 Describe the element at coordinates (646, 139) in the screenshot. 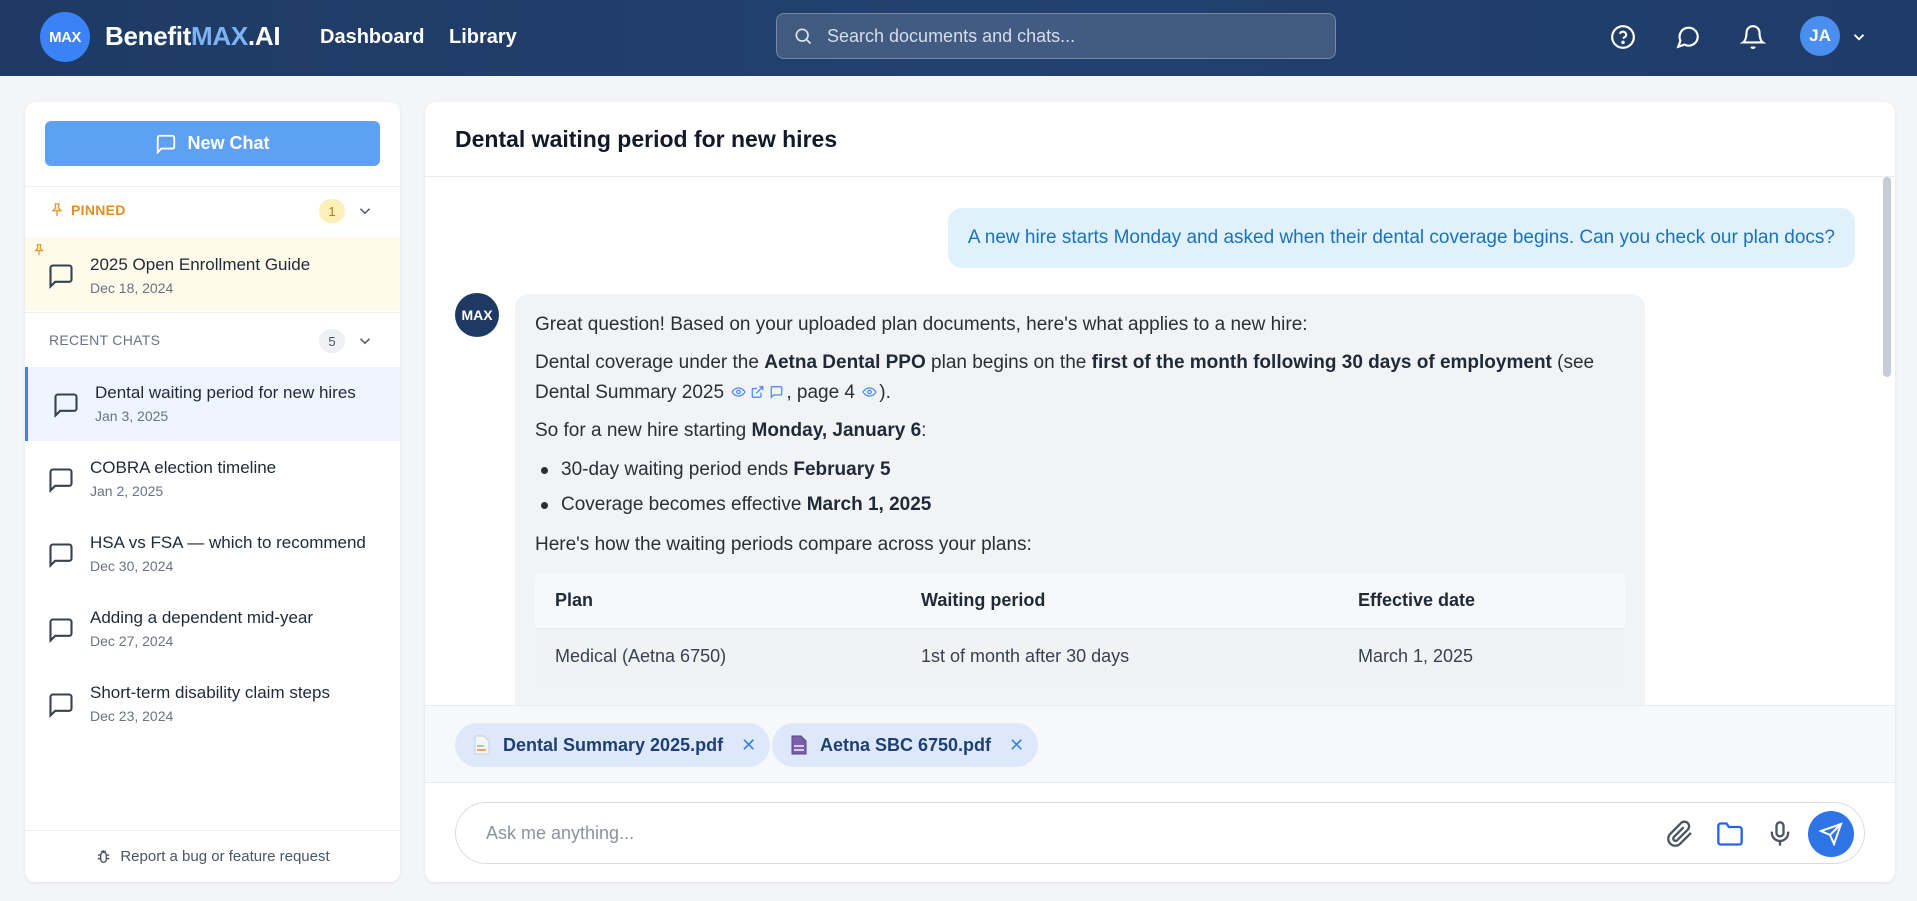

I see `conversation-title: Dental waiting period for new hires` at that location.